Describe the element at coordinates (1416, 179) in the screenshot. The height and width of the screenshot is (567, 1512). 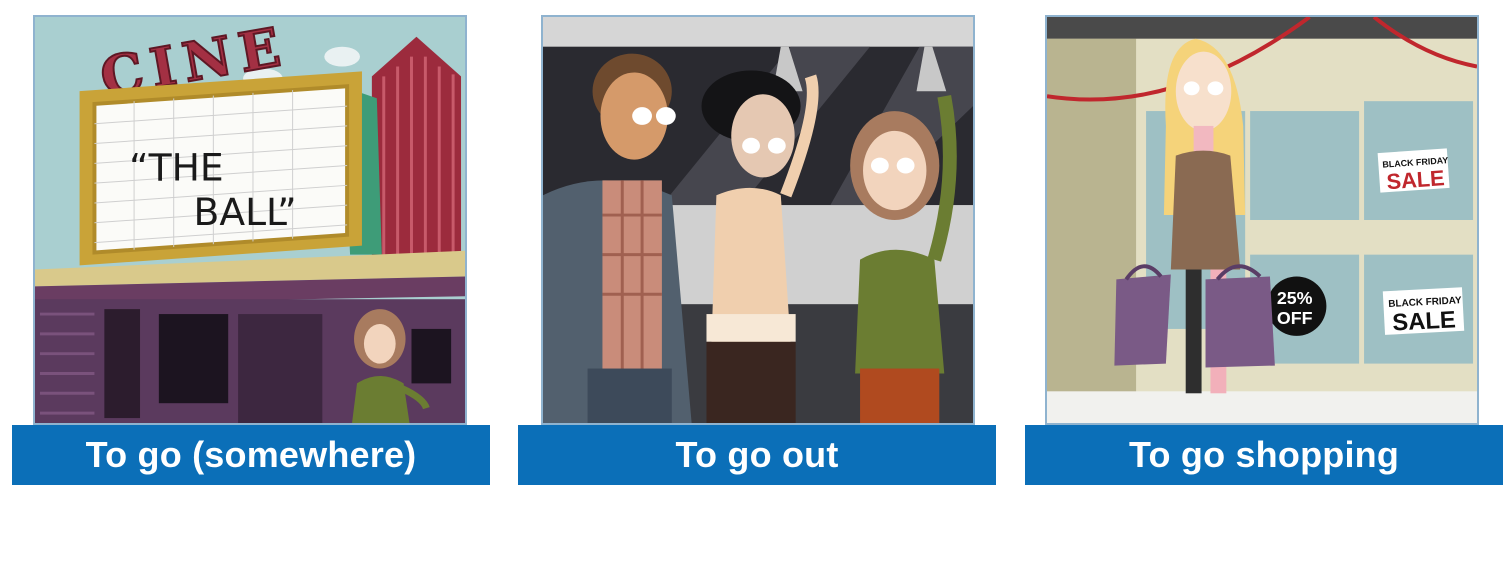
I see `sign-sale-1: SALE` at that location.